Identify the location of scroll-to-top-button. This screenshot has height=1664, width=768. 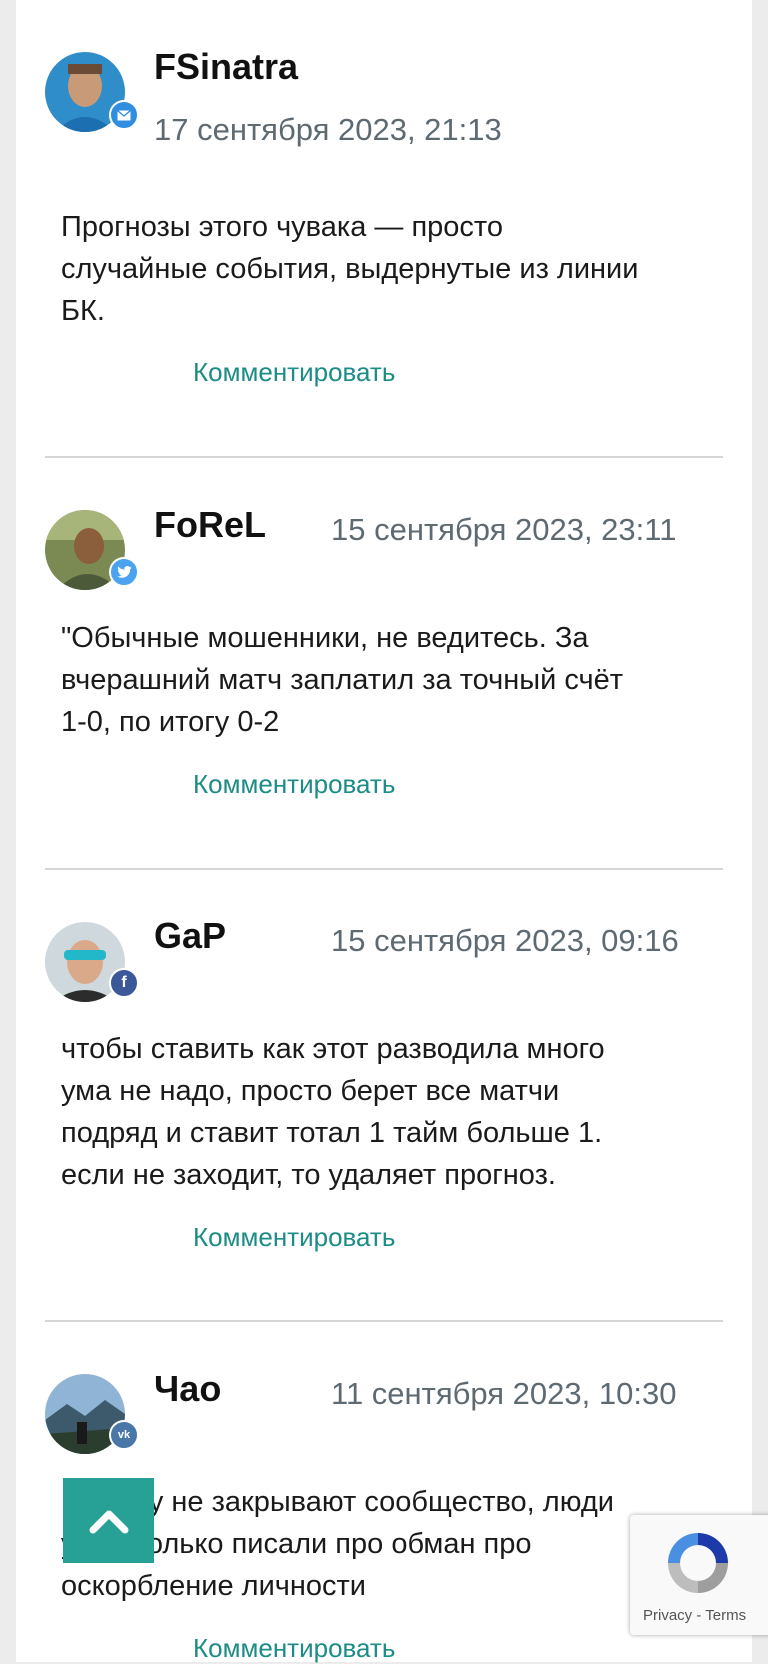
(108, 1520).